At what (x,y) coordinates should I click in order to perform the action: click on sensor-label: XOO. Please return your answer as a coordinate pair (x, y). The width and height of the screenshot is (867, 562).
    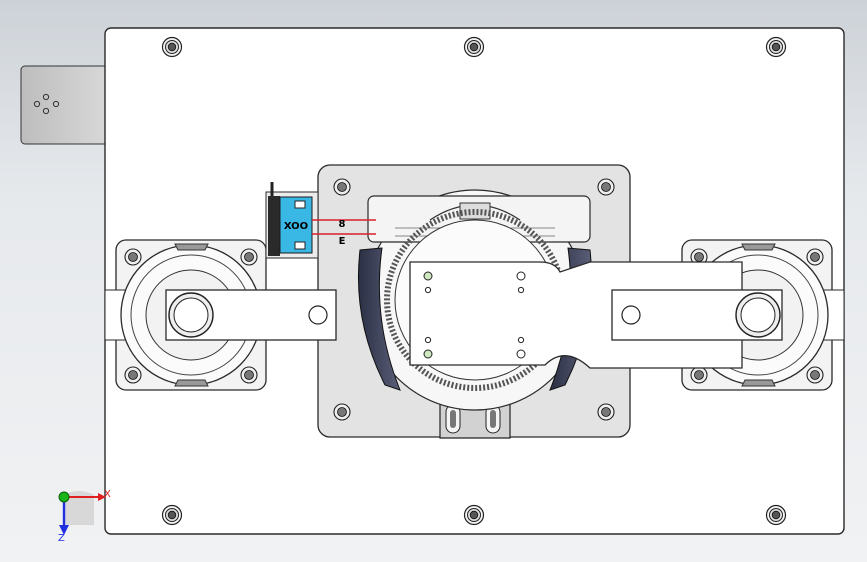
    Looking at the image, I should click on (296, 226).